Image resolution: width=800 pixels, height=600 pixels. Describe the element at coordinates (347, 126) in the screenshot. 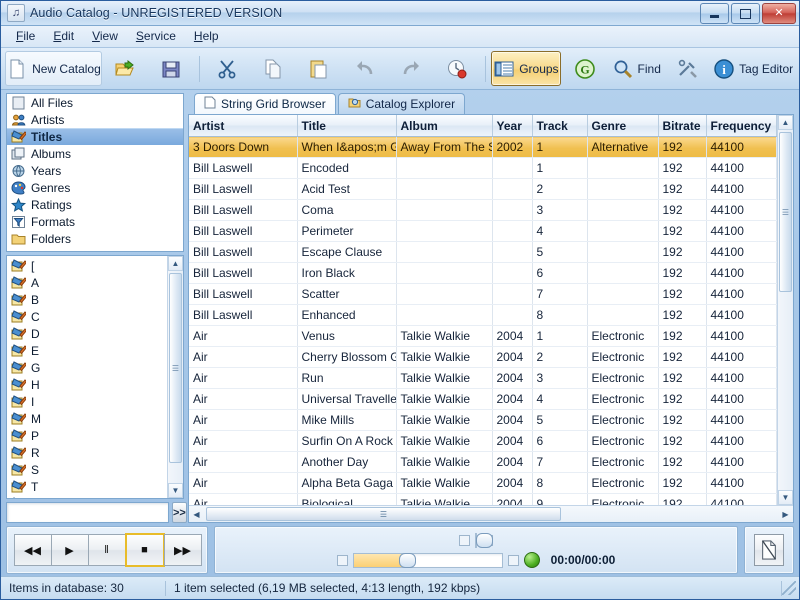

I see `column-header-title: Title` at that location.